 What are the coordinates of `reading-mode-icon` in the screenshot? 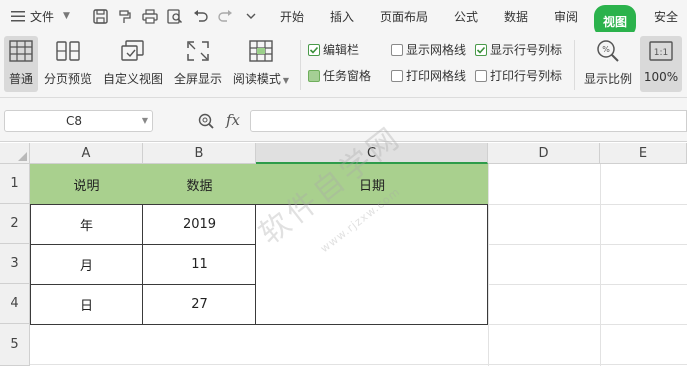 It's located at (261, 51).